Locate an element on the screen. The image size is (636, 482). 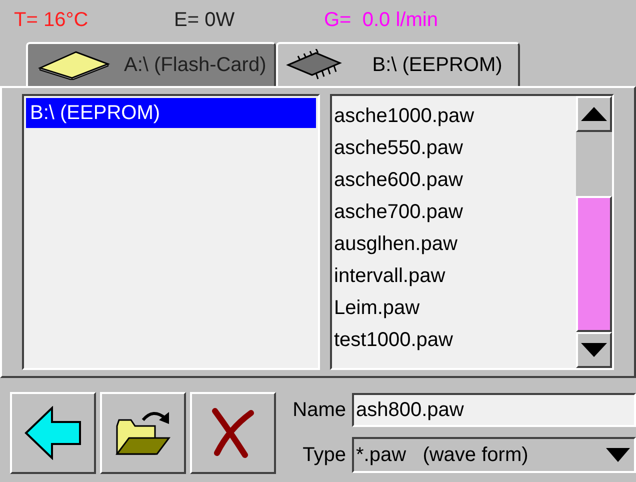
name-label: Name is located at coordinates (319, 410).